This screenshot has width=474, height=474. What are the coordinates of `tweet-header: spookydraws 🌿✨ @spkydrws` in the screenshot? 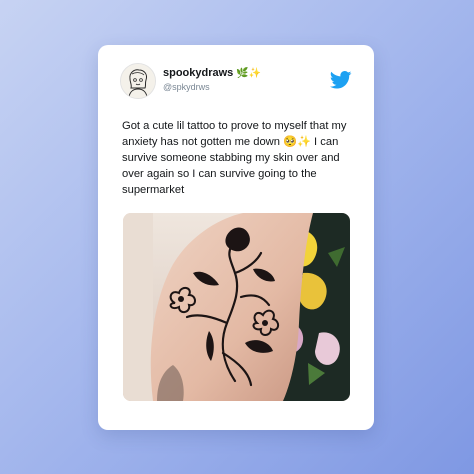 It's located at (236, 83).